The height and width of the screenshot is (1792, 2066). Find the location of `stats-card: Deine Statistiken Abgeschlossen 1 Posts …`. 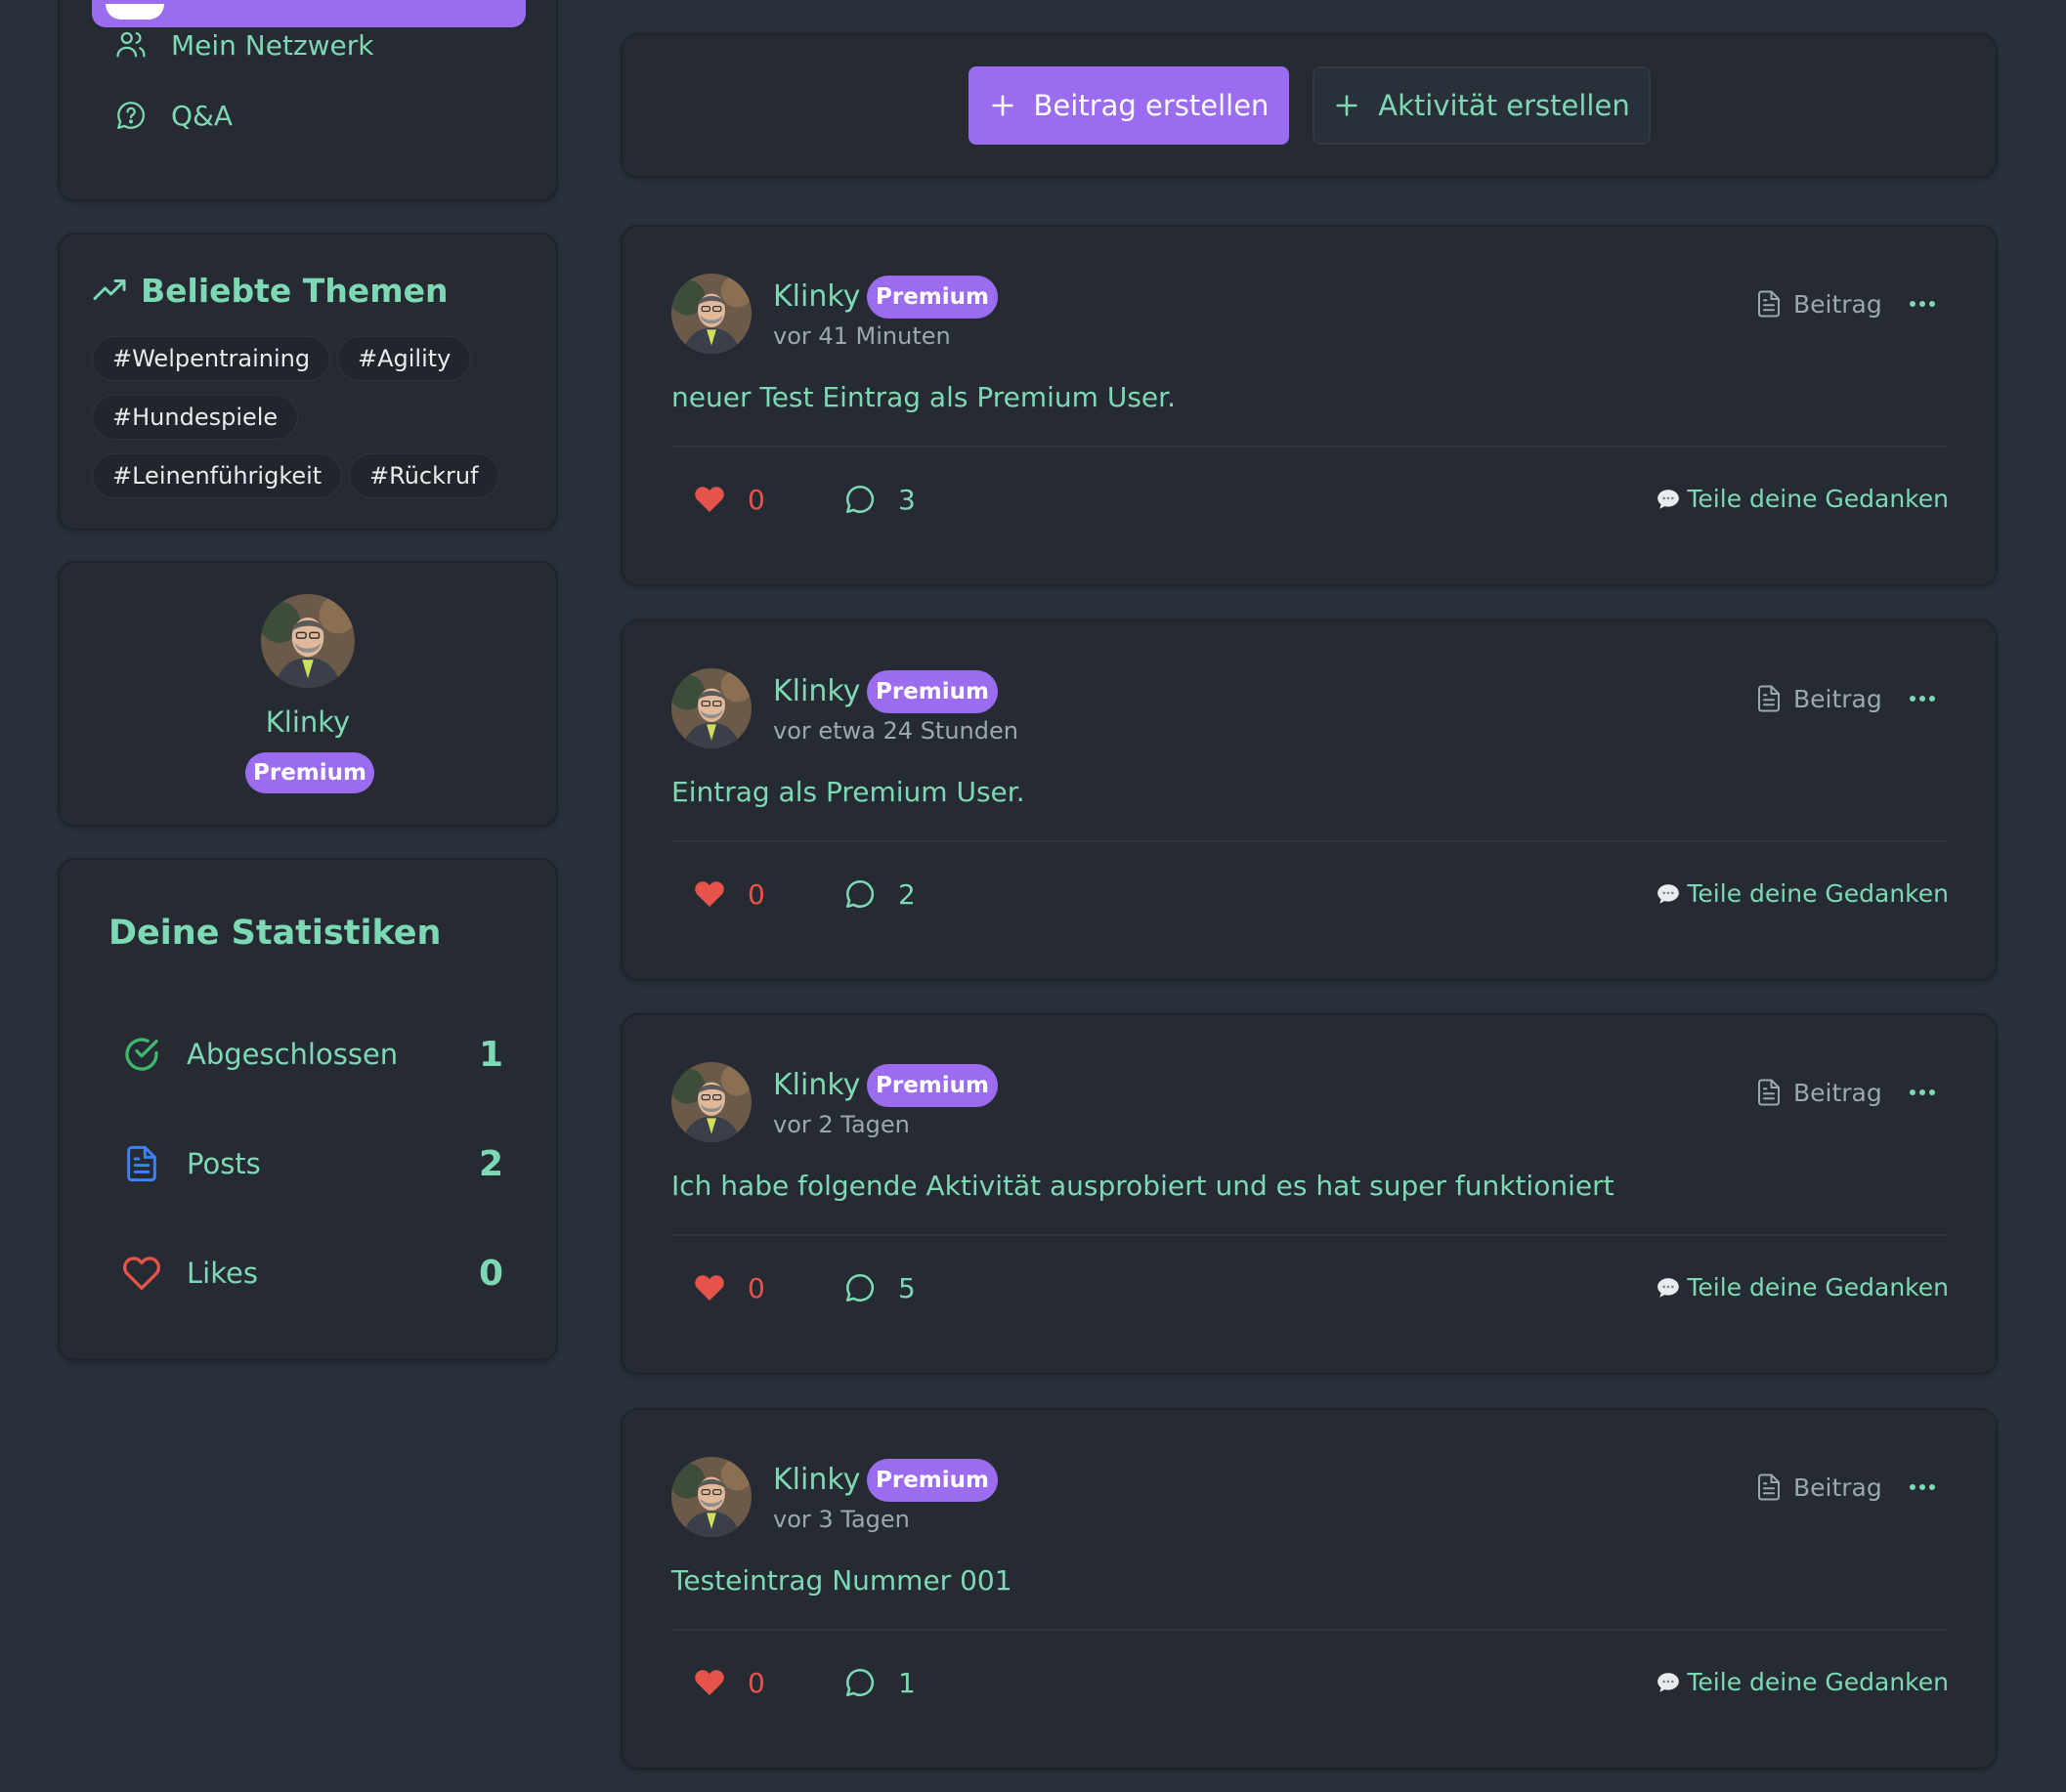

stats-card: Deine Statistiken Abgeschlossen 1 Posts … is located at coordinates (308, 1109).